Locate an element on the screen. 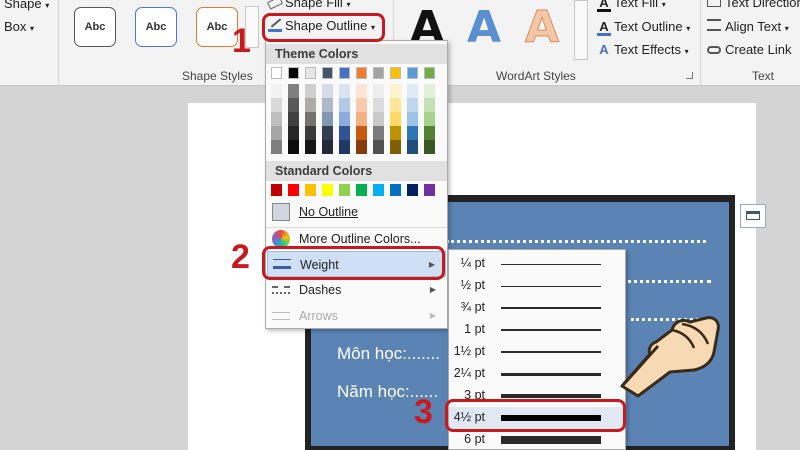  dialog-launcher-icon is located at coordinates (689, 75).